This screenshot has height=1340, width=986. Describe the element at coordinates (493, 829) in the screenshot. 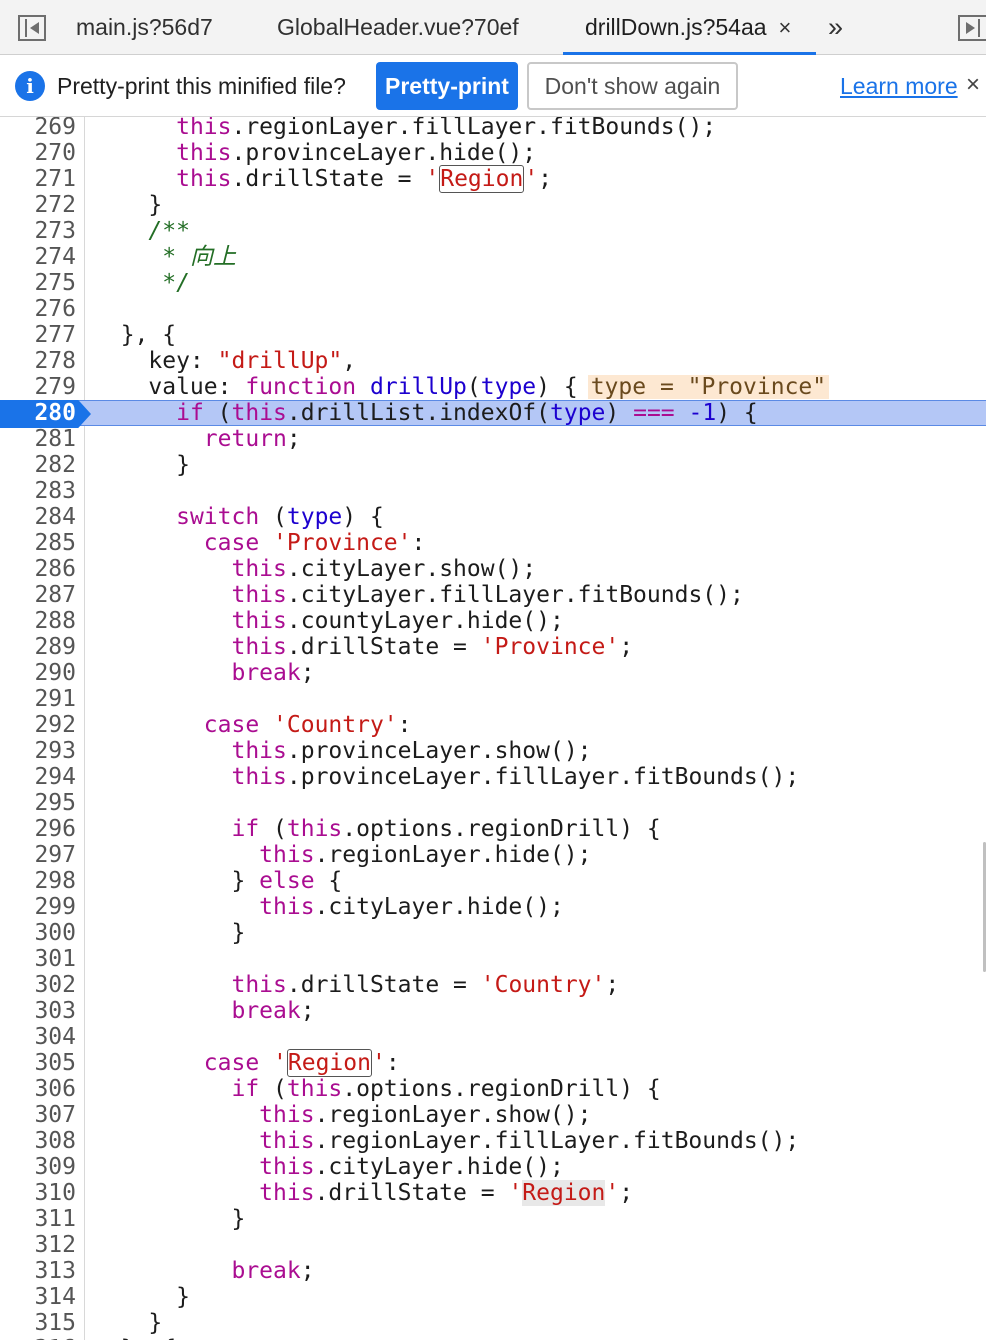

I see `code-line: 296 if (this.options.regionDrill) {` at that location.